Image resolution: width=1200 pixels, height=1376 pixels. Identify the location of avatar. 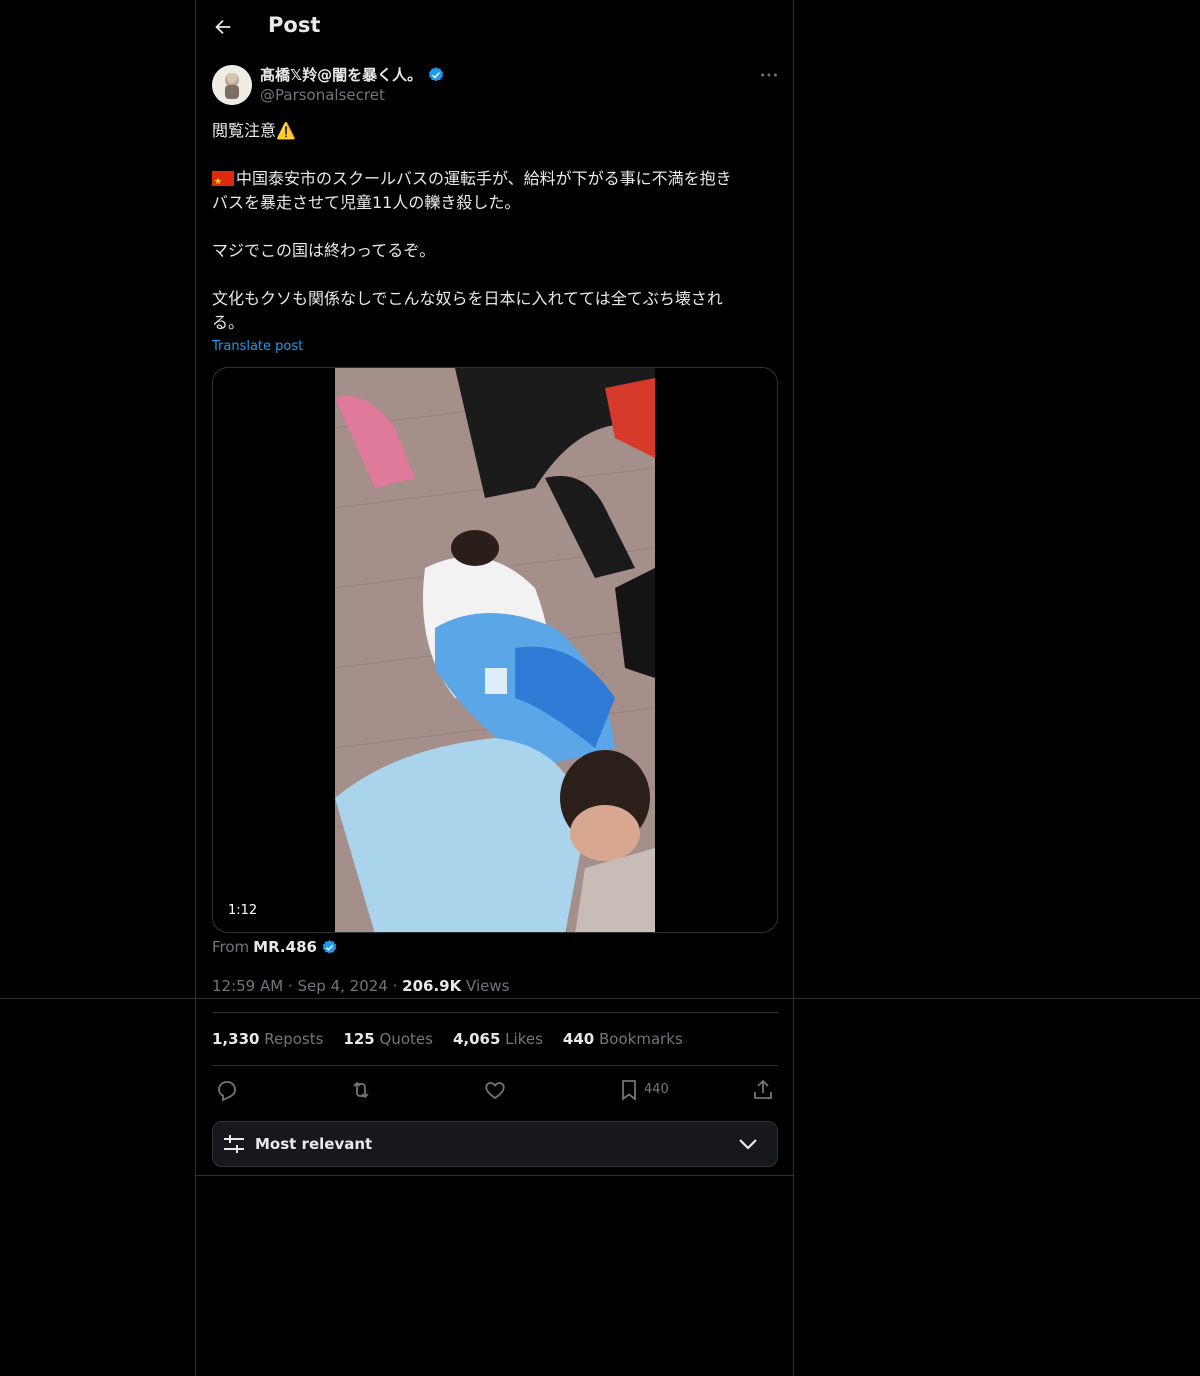
(232, 85).